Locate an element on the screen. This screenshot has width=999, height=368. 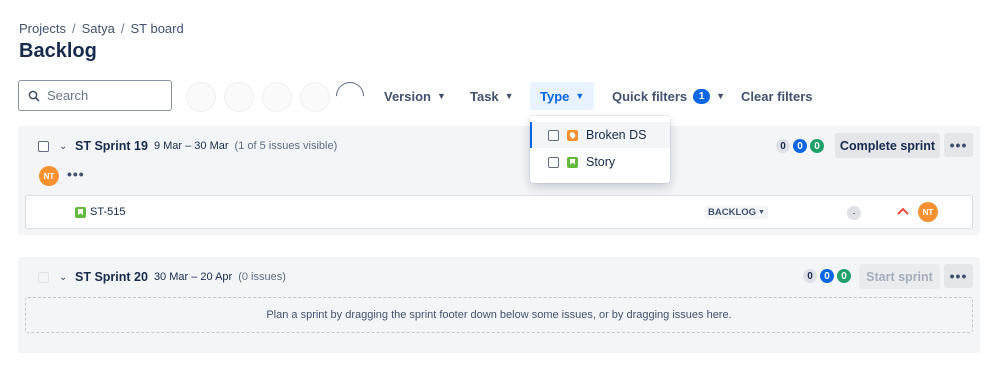
option-label: Story is located at coordinates (601, 162).